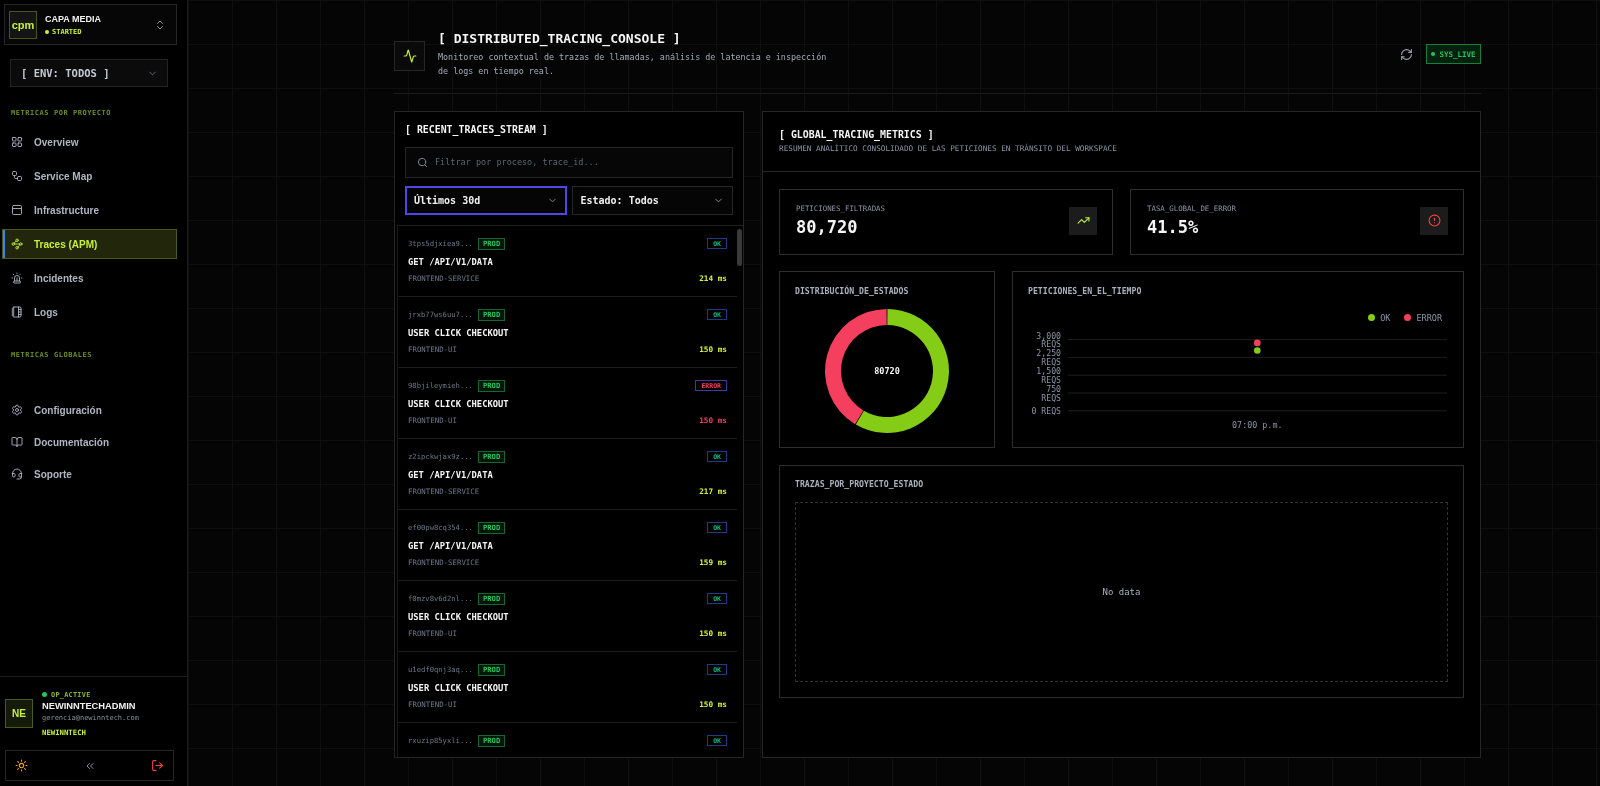  Describe the element at coordinates (17, 312) in the screenshot. I see `notebook-icon` at that location.